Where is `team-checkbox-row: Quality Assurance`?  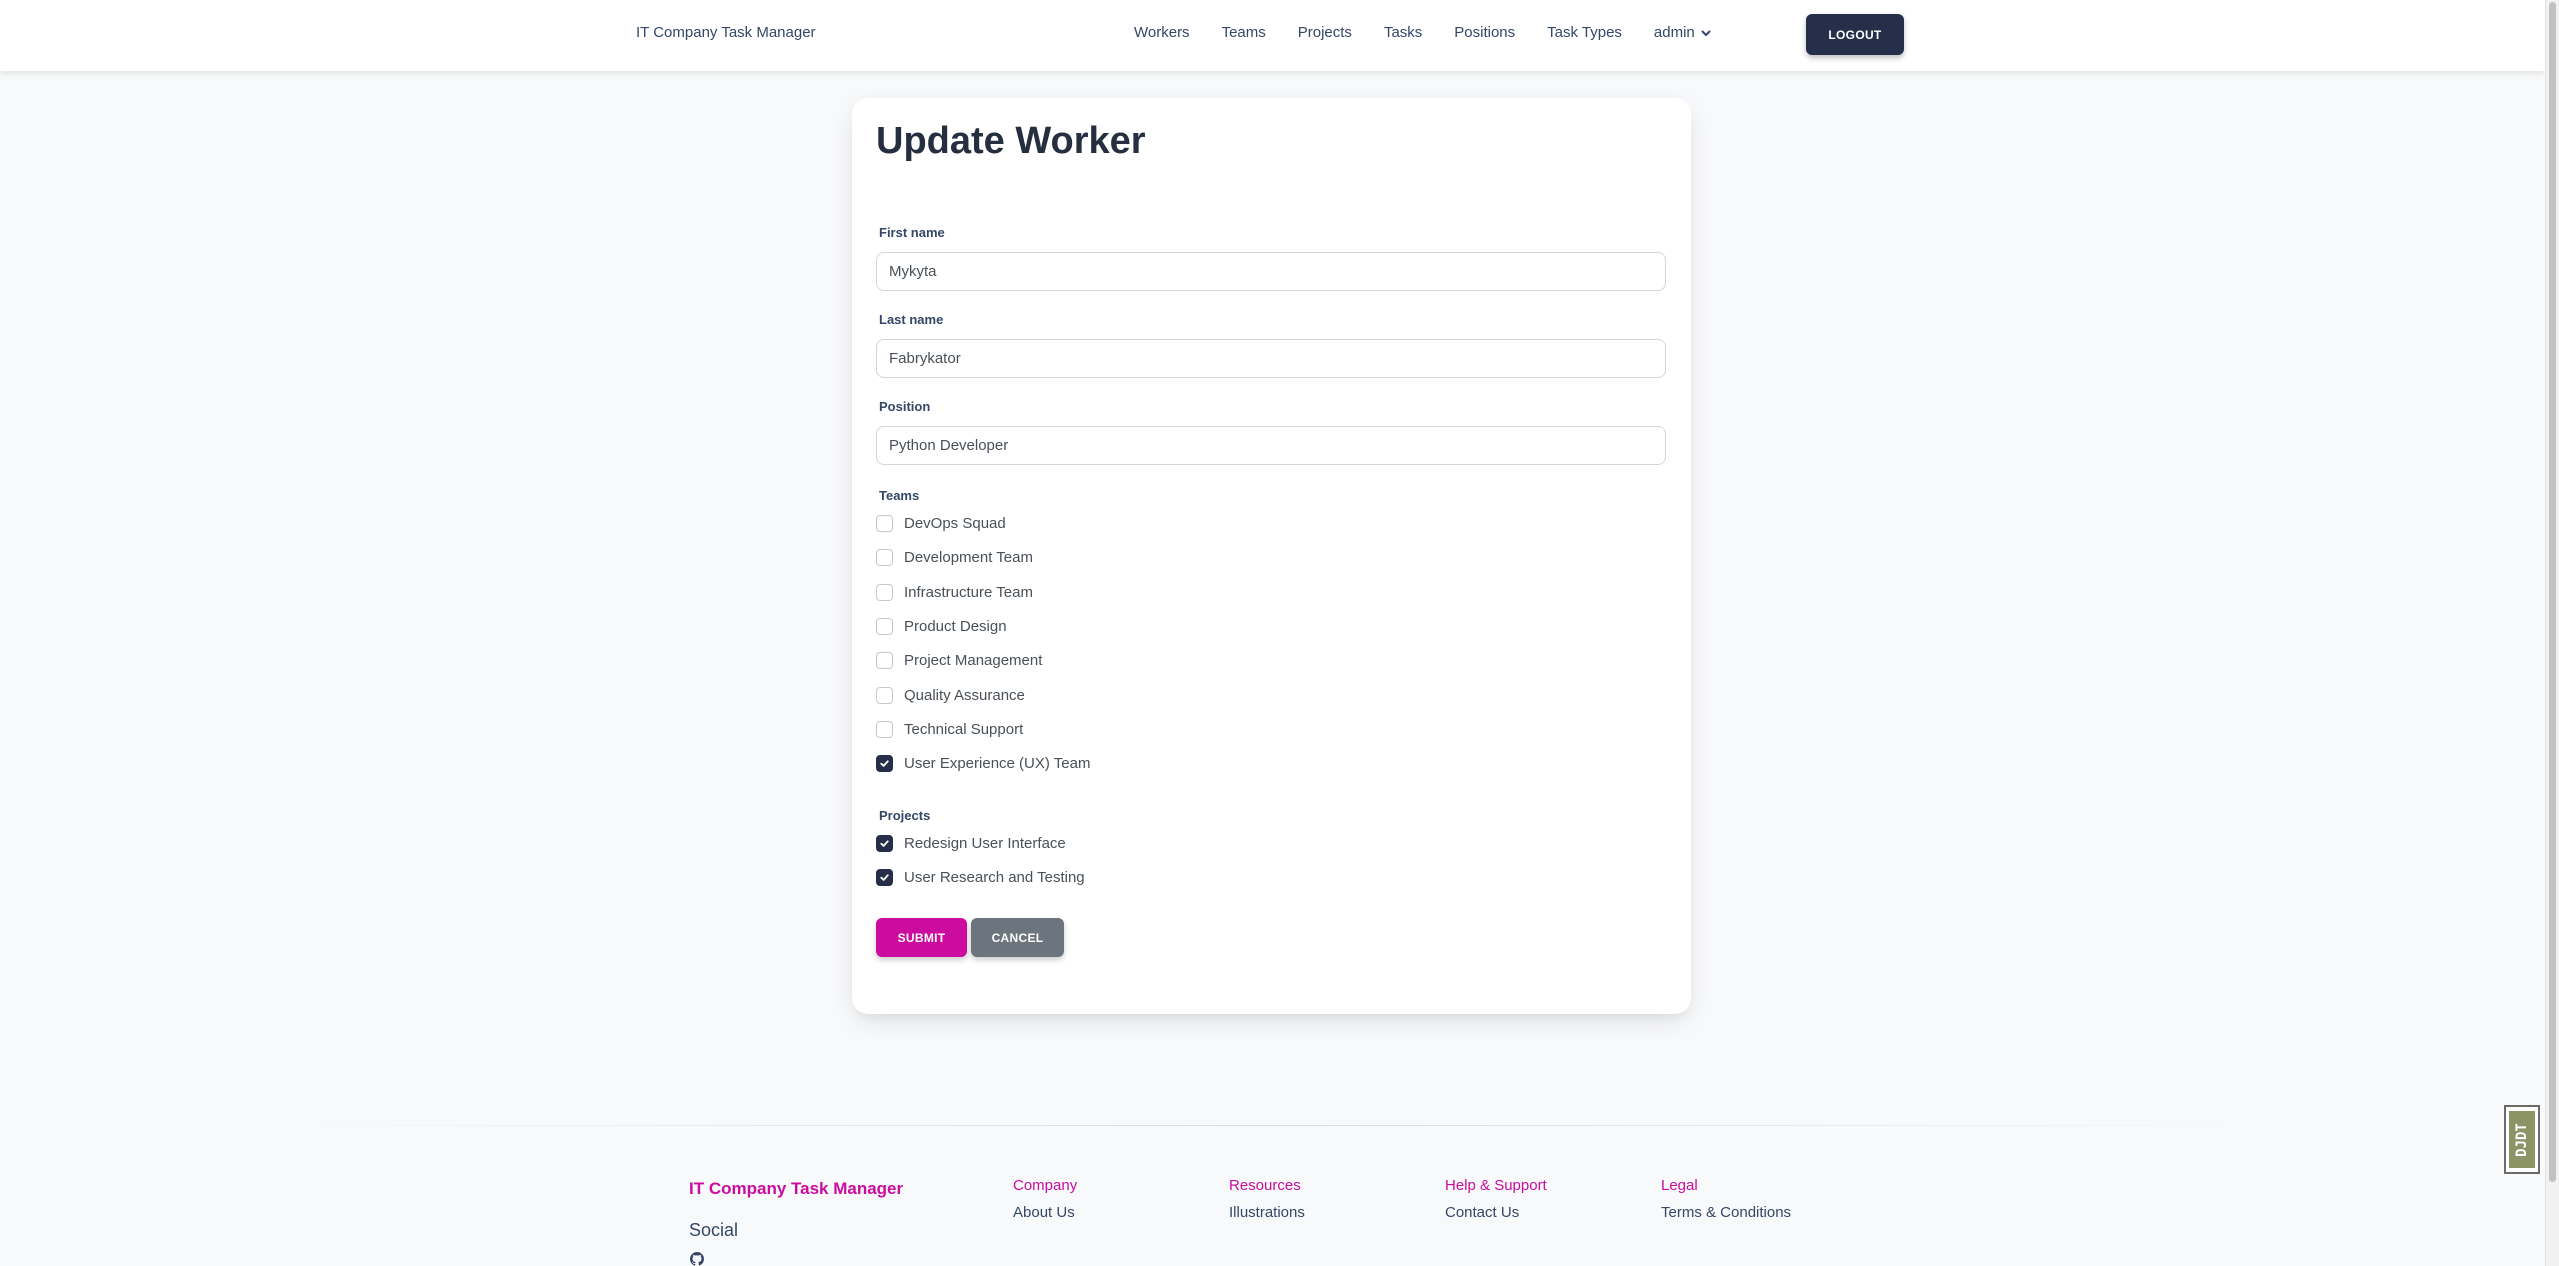
team-checkbox-row: Quality Assurance is located at coordinates (950, 695).